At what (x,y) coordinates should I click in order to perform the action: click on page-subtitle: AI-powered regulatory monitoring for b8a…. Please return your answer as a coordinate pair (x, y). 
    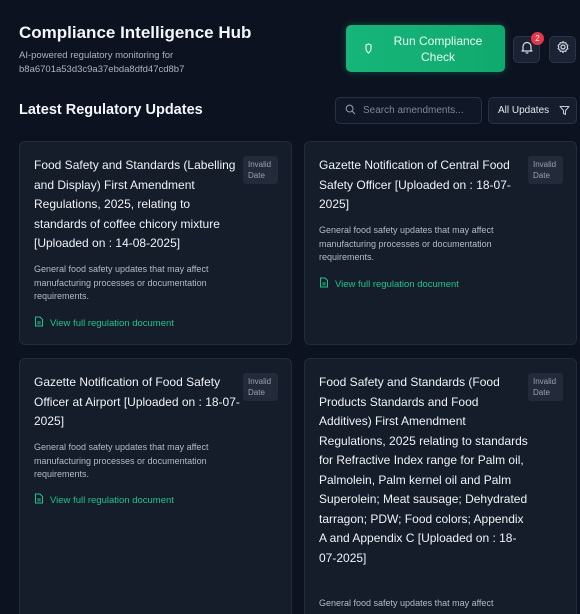
    Looking at the image, I should click on (102, 62).